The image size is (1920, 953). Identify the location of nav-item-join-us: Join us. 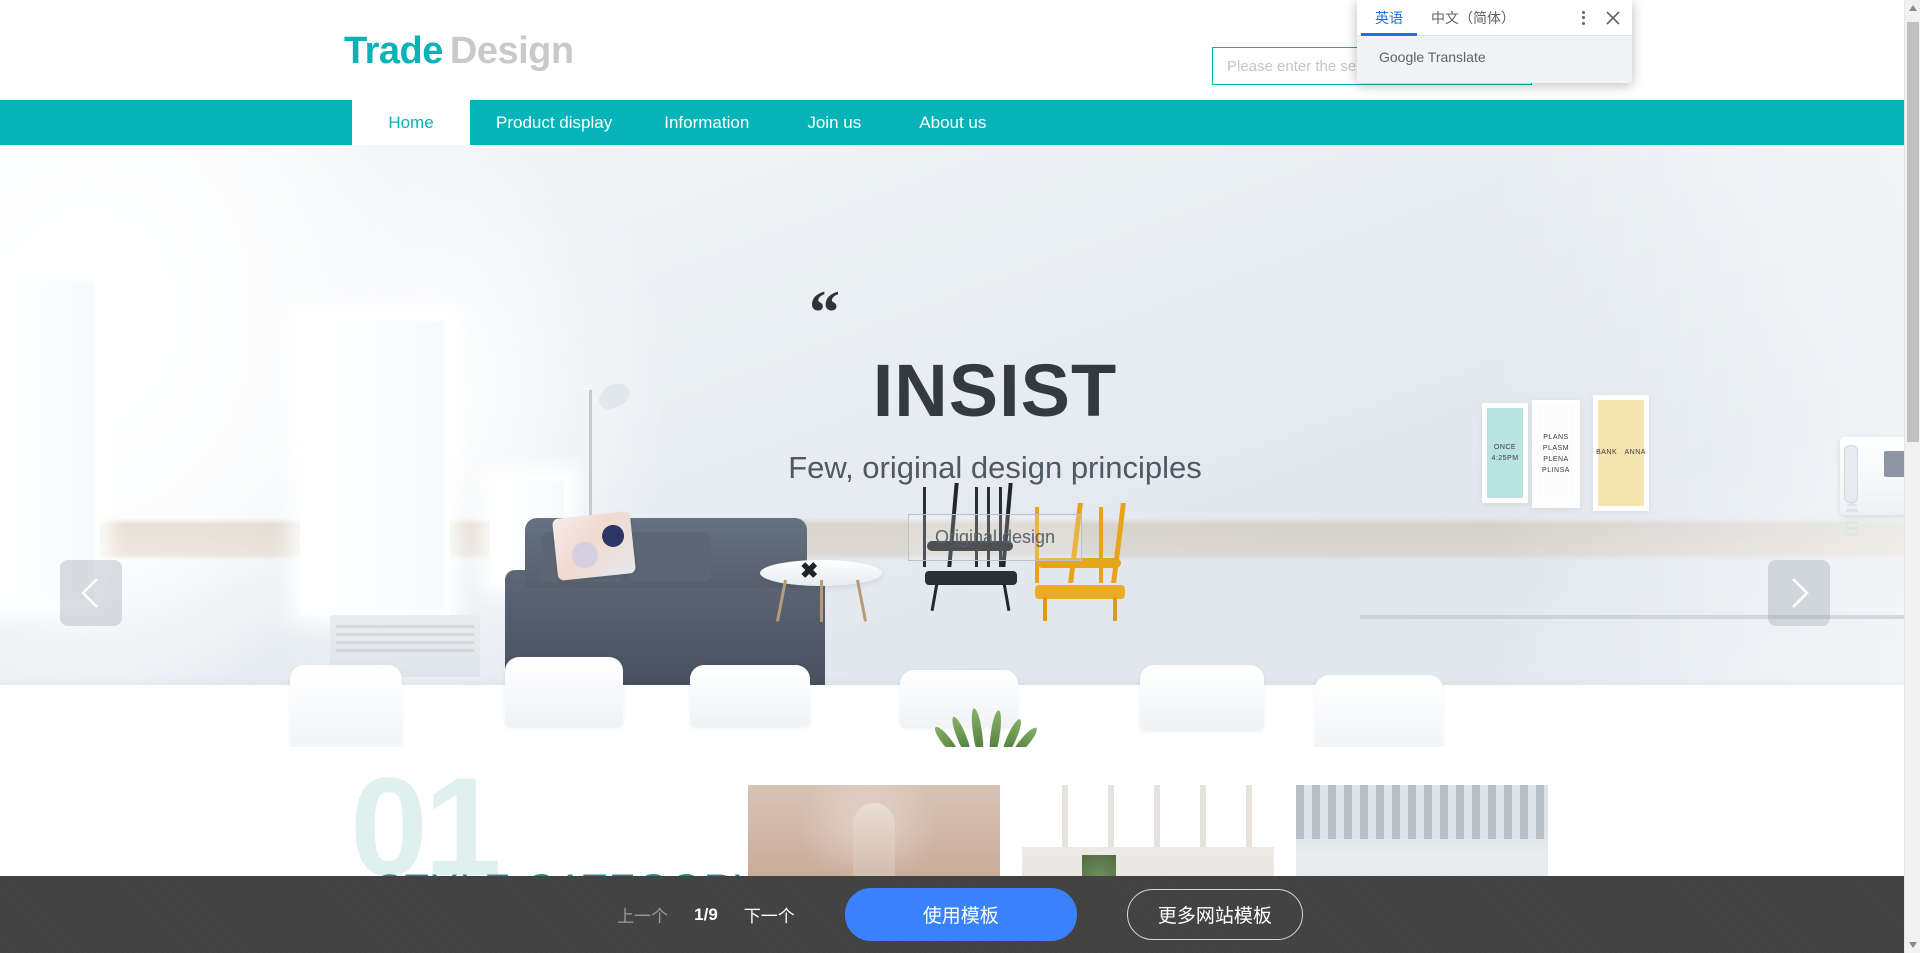
(834, 122).